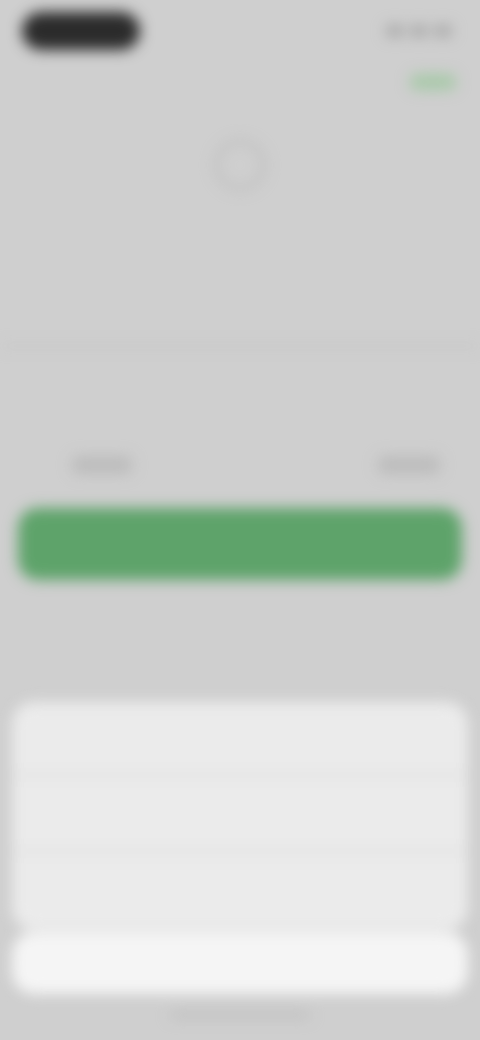 This screenshot has height=1040, width=480. I want to click on circle-icon, so click(240, 165).